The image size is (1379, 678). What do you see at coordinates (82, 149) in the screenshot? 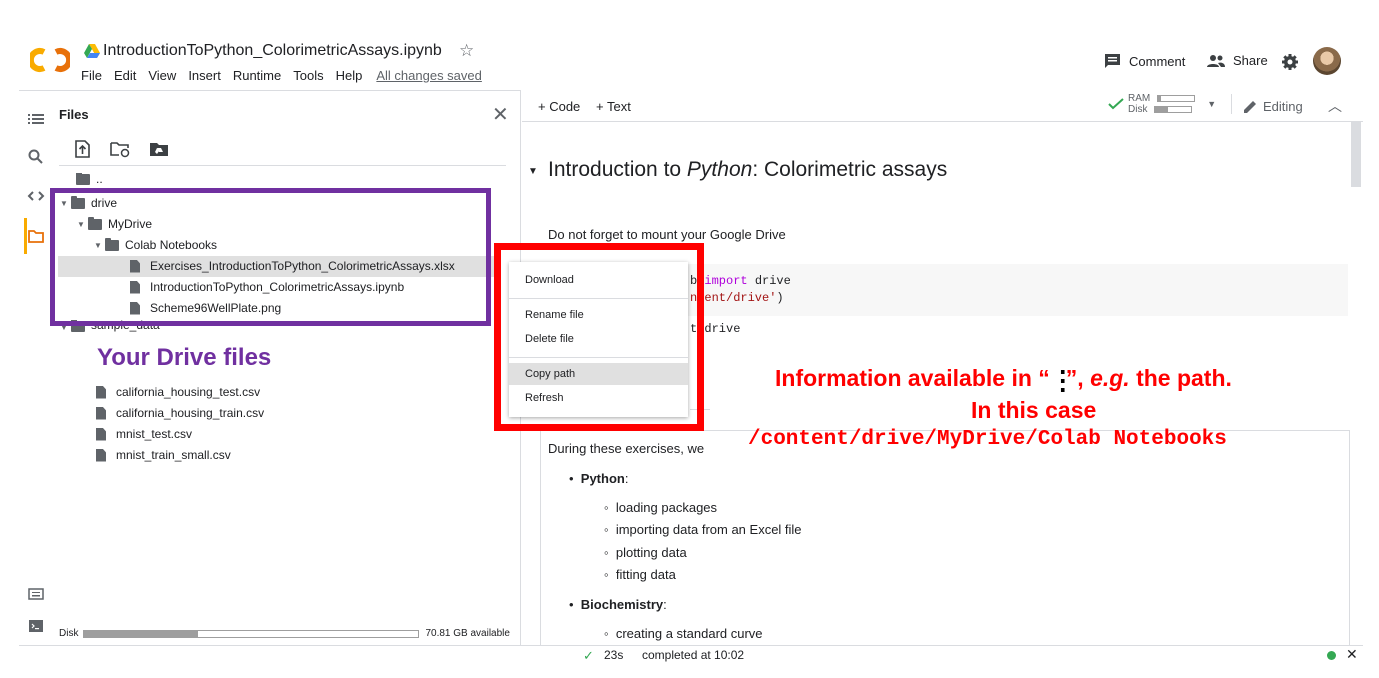
I see `upload-icon` at bounding box center [82, 149].